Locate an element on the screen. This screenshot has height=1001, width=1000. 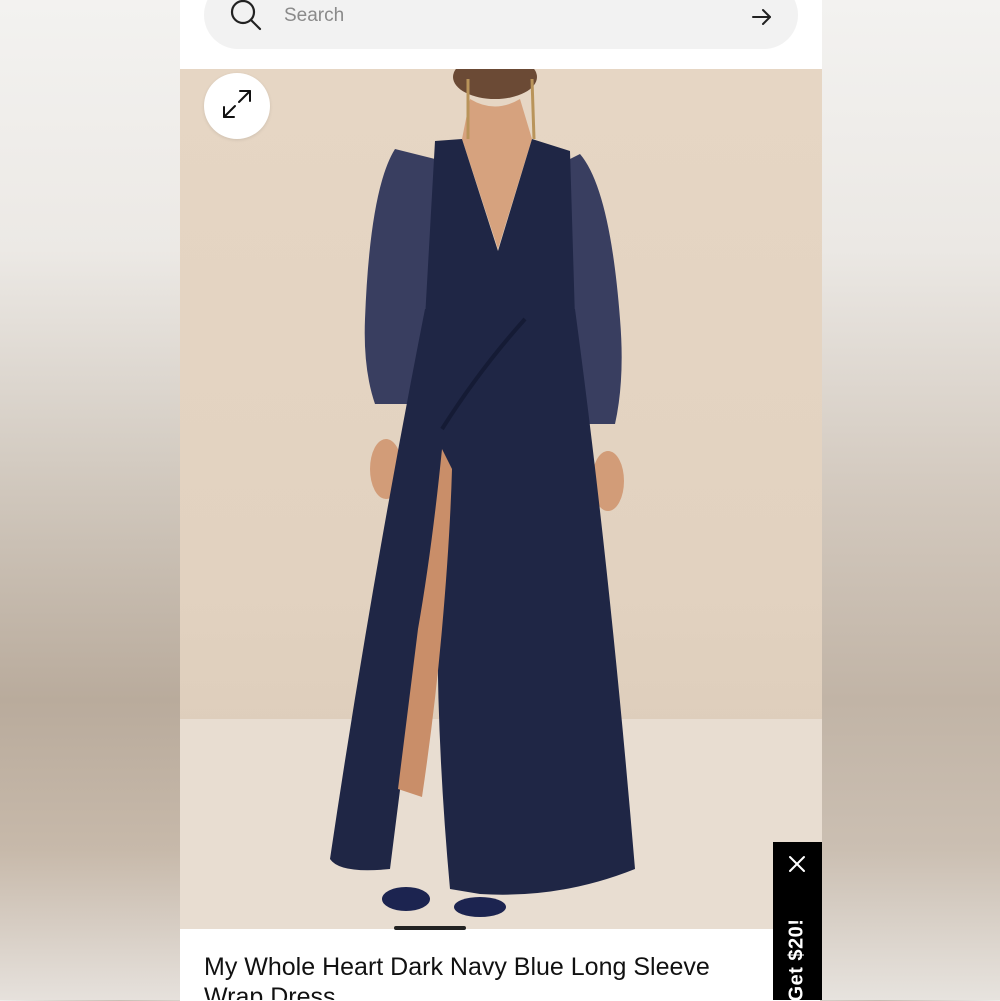
search-input is located at coordinates (504, 16).